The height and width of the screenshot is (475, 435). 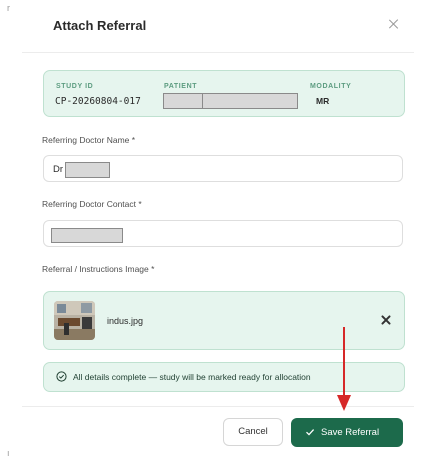 I want to click on patient-redaction, so click(x=230, y=101).